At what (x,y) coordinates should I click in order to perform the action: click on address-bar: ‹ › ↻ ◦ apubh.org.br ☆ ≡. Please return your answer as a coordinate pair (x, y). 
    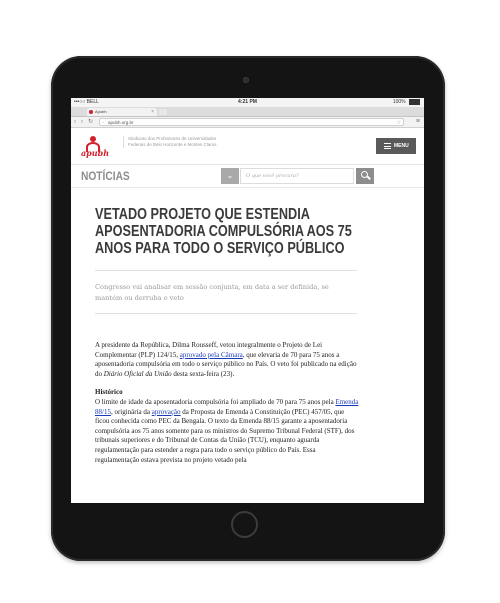
    Looking at the image, I should click on (247, 122).